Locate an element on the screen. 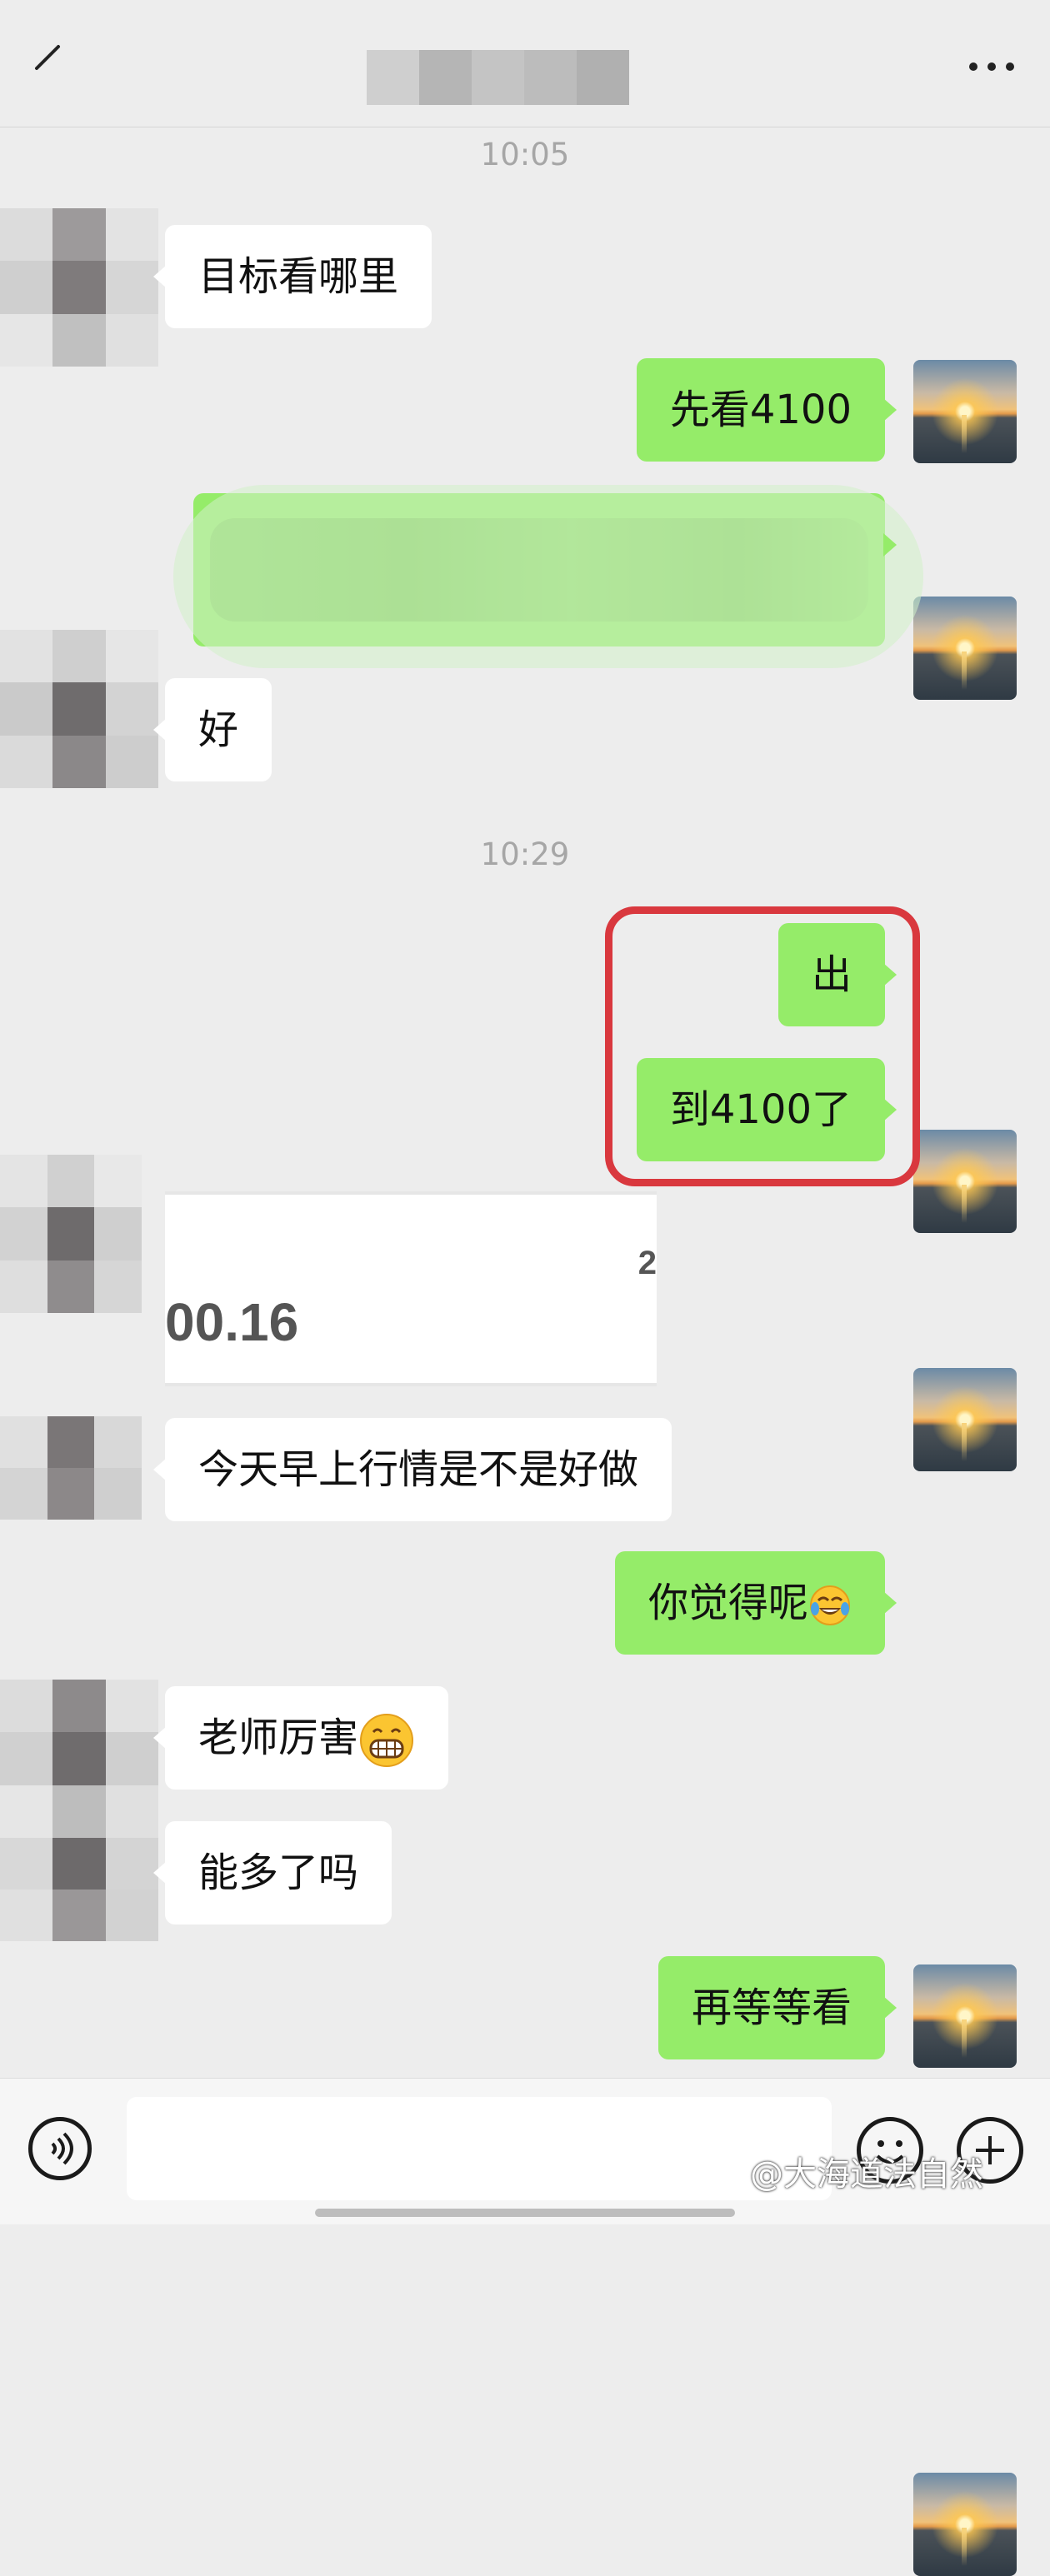 The image size is (1050, 2576). message-bubble: 好 is located at coordinates (212, 729).